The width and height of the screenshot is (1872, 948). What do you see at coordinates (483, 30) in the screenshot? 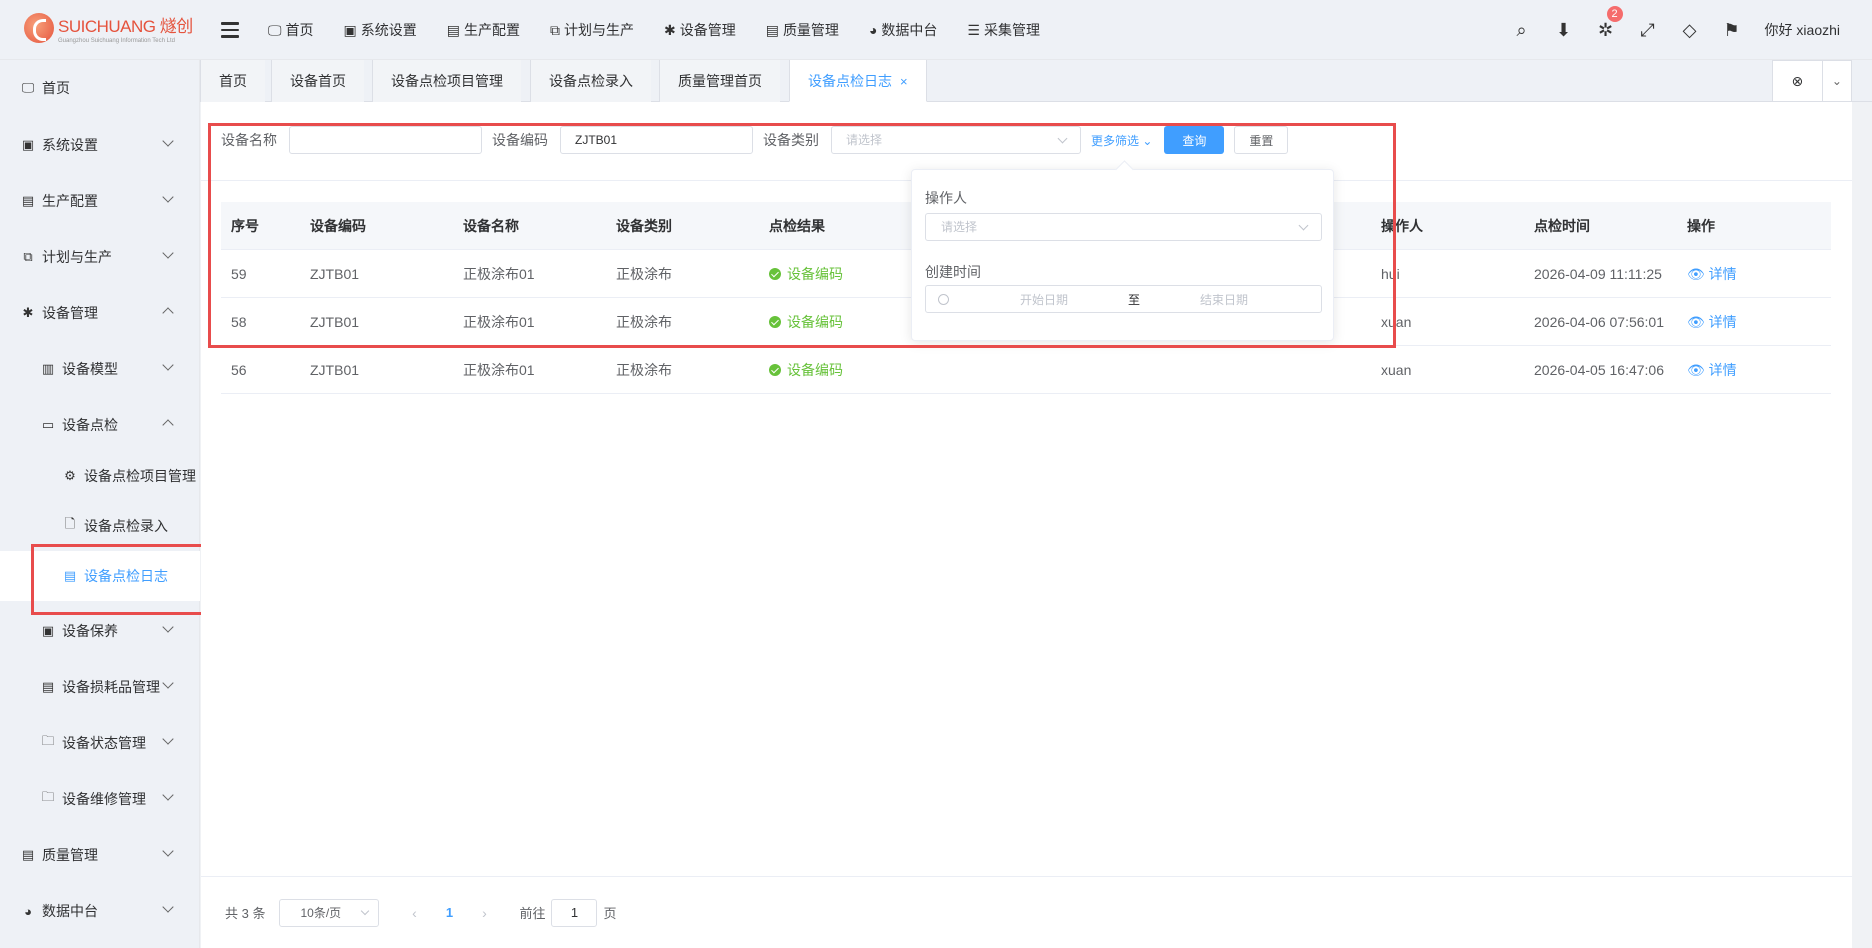
I see `topnav-item-production-config: ▤ 生产配置` at bounding box center [483, 30].